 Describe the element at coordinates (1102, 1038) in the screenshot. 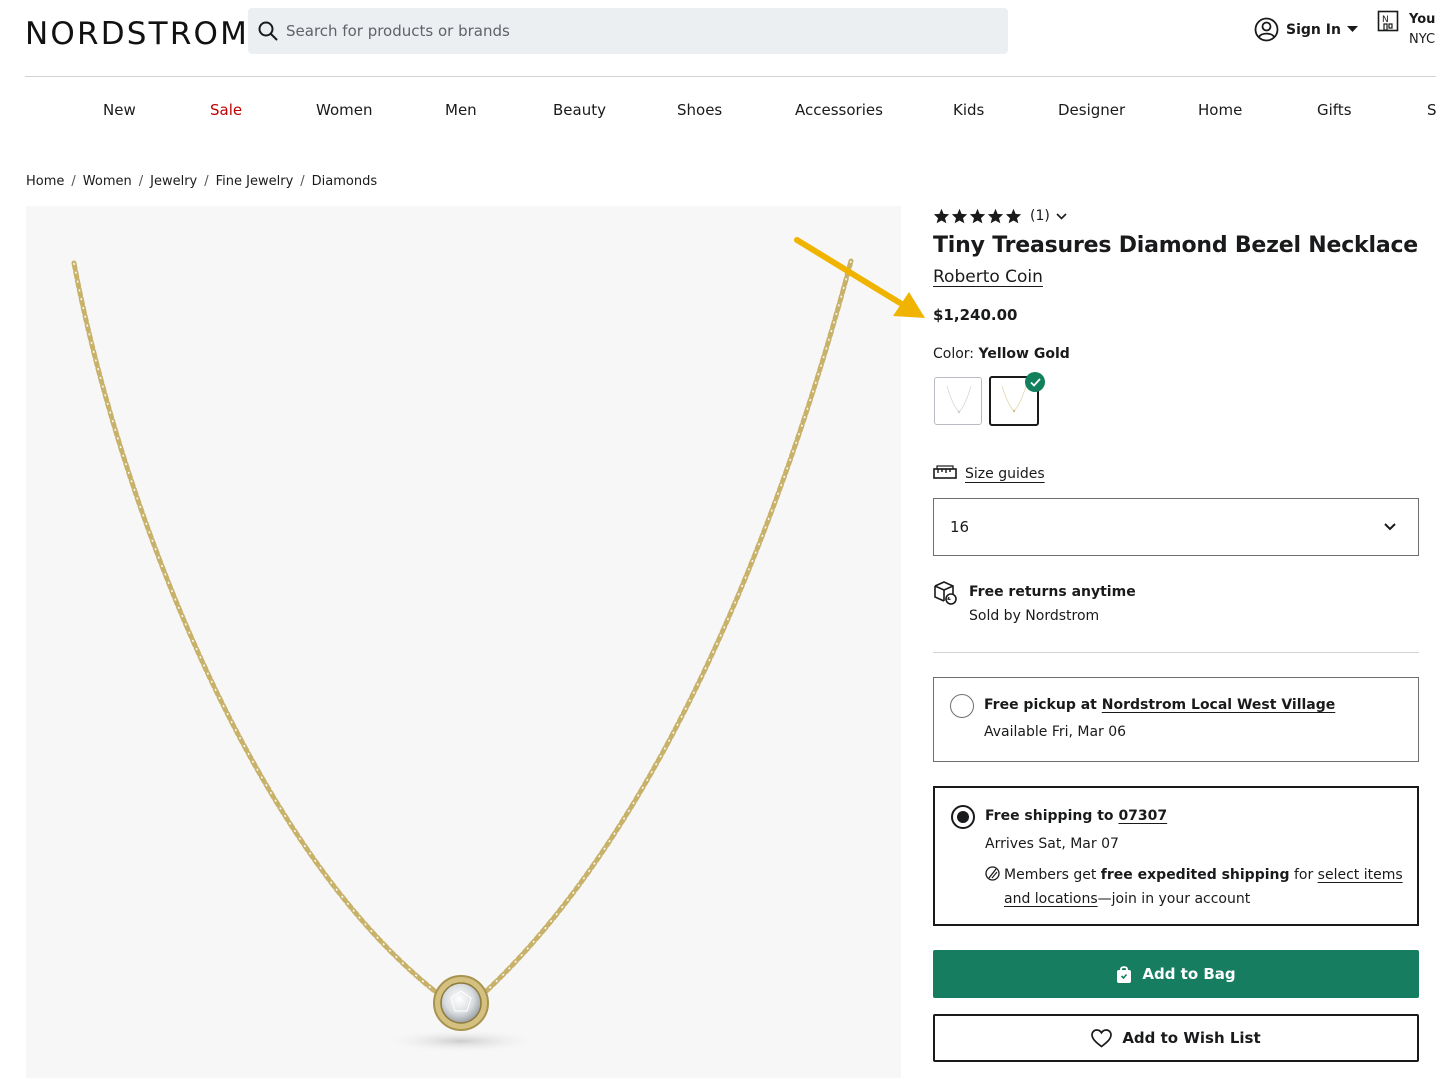

I see `heart-icon` at that location.